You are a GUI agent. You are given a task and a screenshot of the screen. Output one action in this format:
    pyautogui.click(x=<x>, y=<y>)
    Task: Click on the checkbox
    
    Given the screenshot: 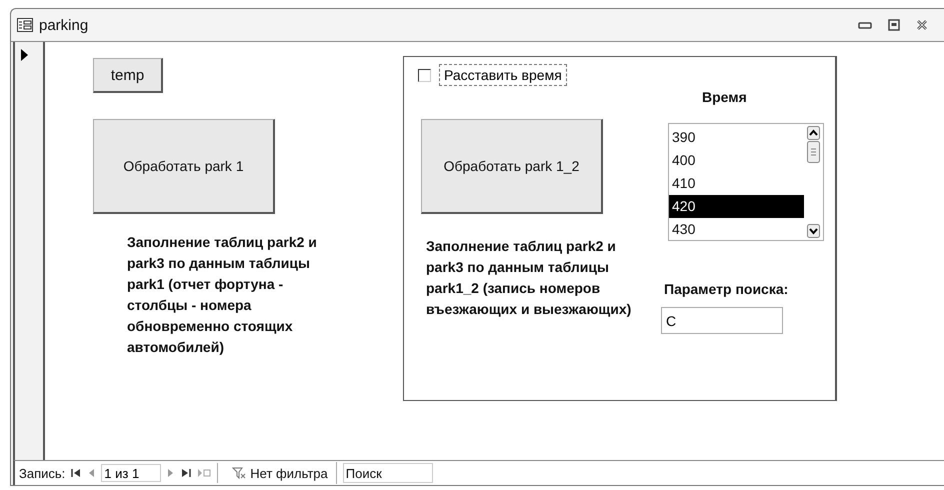 What is the action you would take?
    pyautogui.click(x=424, y=75)
    